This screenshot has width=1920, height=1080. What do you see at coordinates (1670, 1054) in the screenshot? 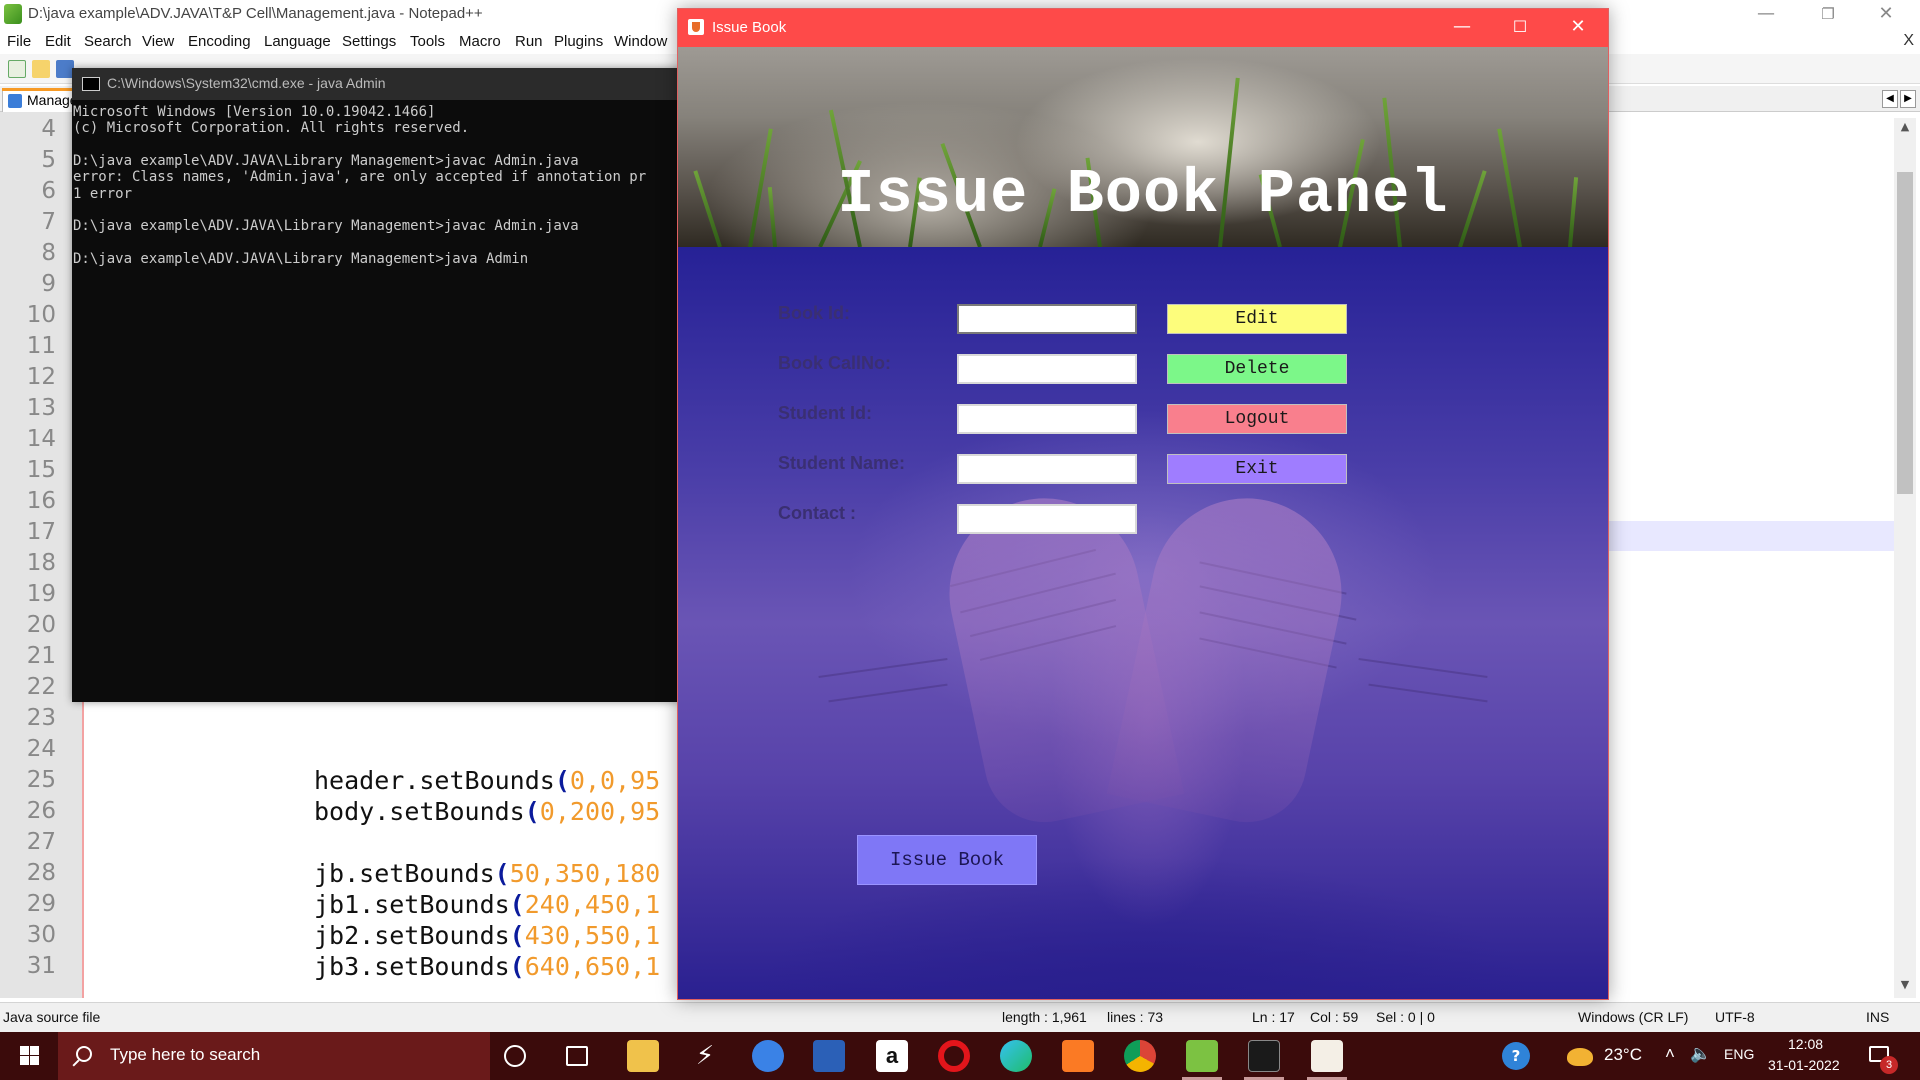
I see `chevron-up-icon: ˄` at bounding box center [1670, 1054].